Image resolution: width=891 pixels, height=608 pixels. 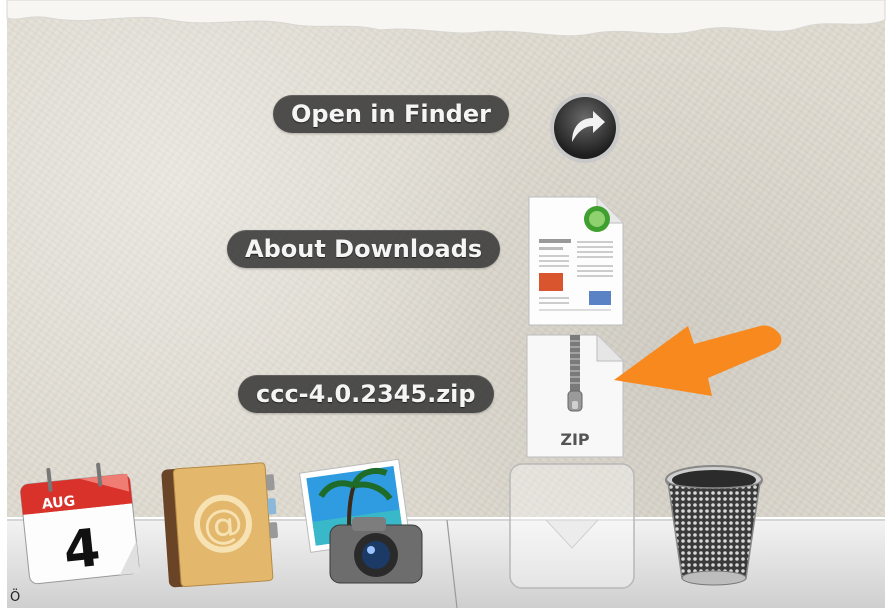 What do you see at coordinates (452, 564) in the screenshot?
I see `dock-separator` at bounding box center [452, 564].